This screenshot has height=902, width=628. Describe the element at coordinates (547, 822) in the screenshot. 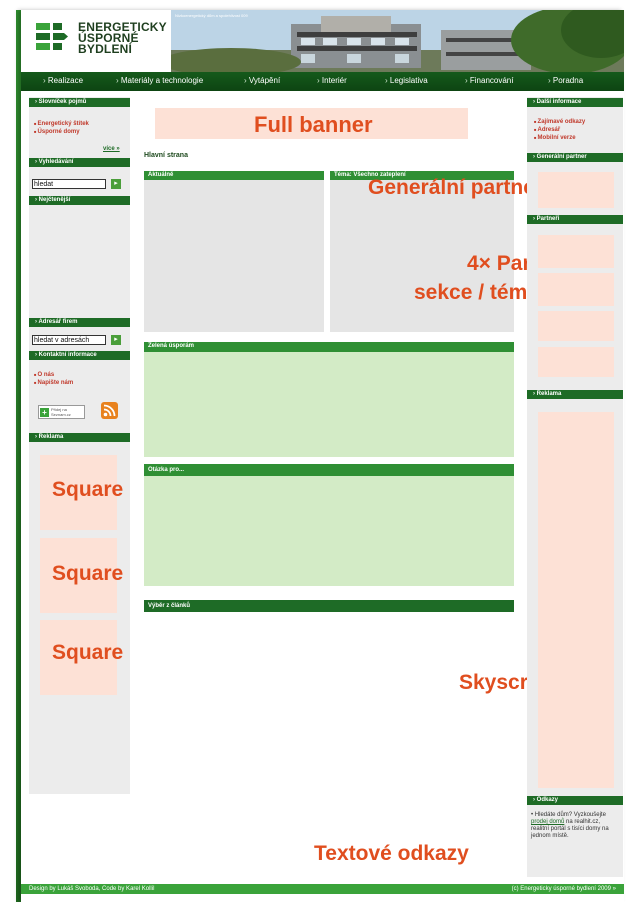

I see `prodej-domu-link: prodej domů` at that location.